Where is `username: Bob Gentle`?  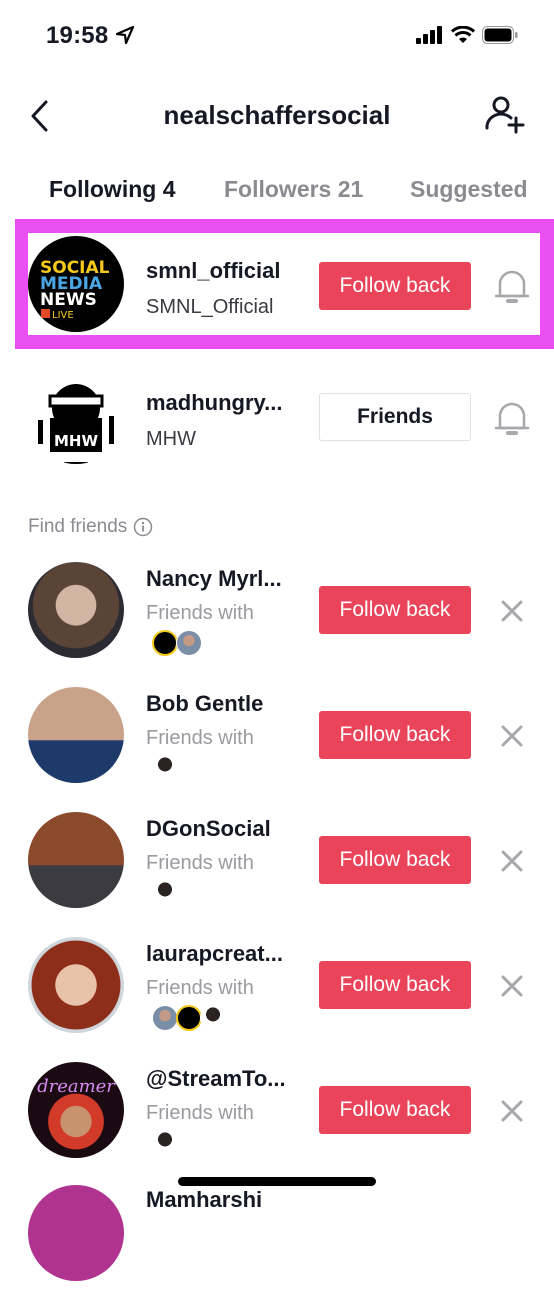 username: Bob Gentle is located at coordinates (204, 704).